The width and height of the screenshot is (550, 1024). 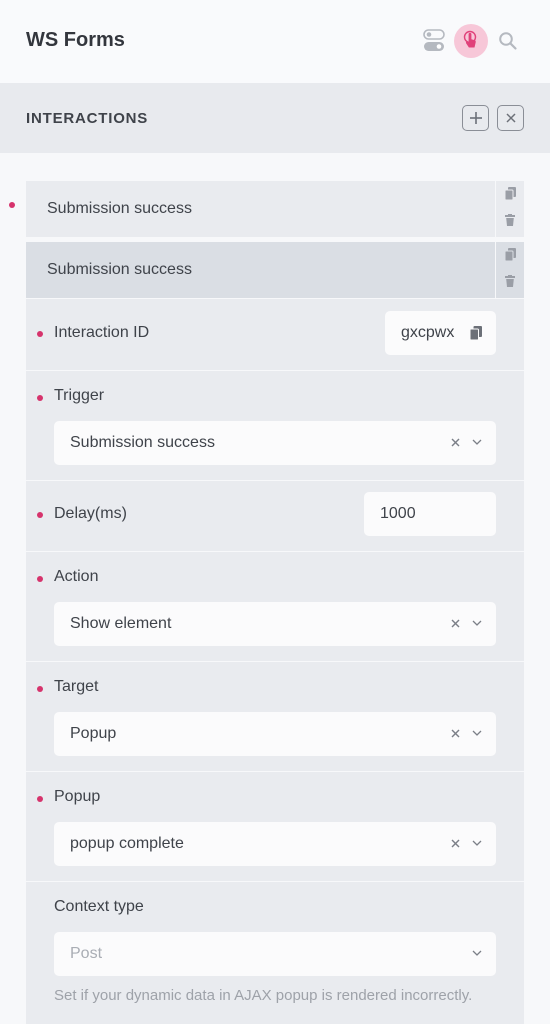 I want to click on target-label: Target, so click(x=76, y=686).